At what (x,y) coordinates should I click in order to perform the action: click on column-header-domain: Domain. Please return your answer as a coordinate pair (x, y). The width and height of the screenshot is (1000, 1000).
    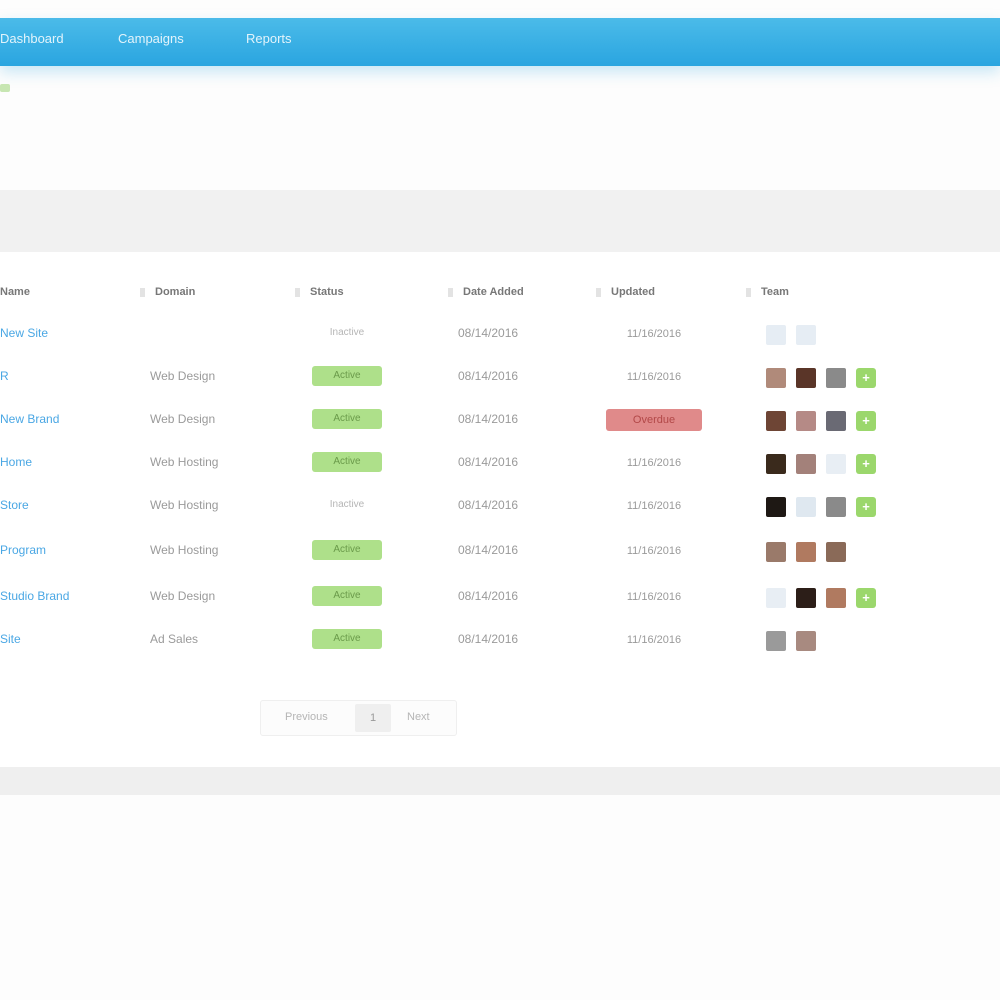
    Looking at the image, I should click on (167, 292).